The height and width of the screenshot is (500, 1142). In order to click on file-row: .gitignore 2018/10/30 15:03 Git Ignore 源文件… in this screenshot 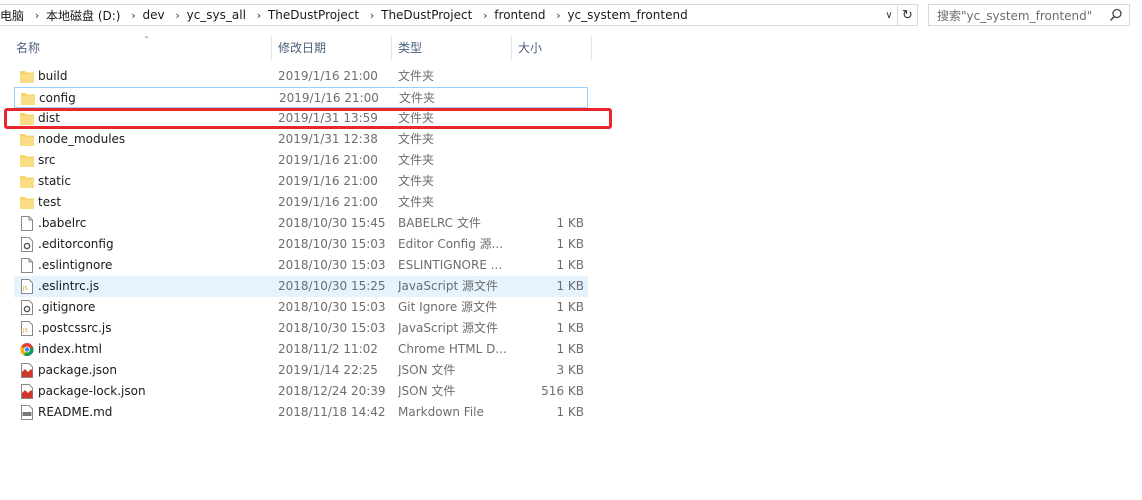, I will do `click(301, 307)`.